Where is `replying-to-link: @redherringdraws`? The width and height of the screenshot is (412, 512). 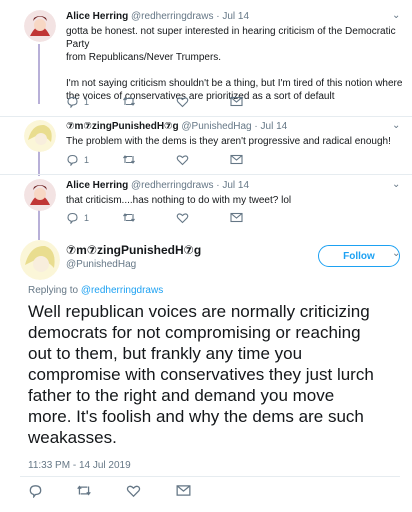
replying-to-link: @redherringdraws is located at coordinates (122, 290).